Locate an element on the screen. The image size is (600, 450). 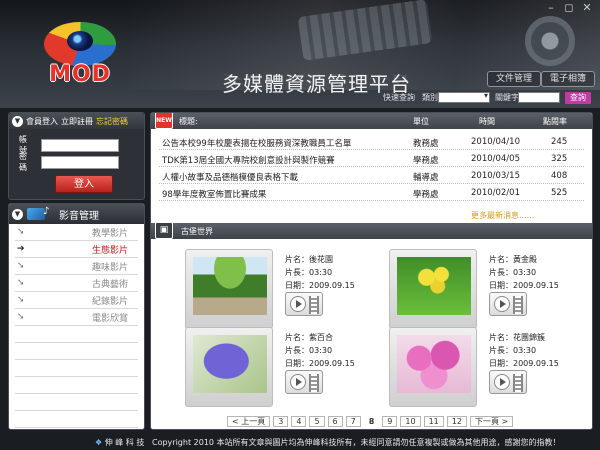
page-button: 10 is located at coordinates (410, 421).